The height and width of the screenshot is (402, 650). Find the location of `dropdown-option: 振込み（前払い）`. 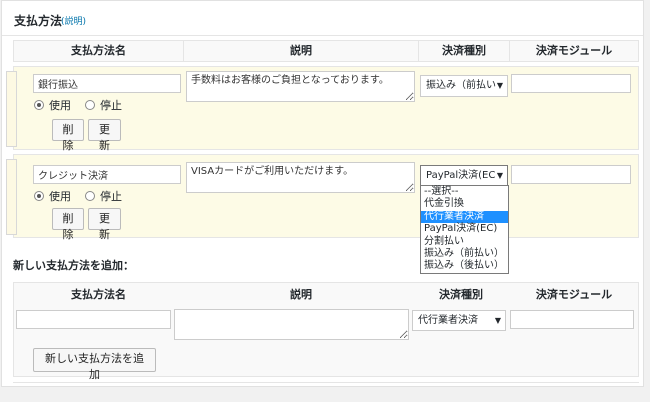

dropdown-option: 振込み（前払い） is located at coordinates (464, 254).